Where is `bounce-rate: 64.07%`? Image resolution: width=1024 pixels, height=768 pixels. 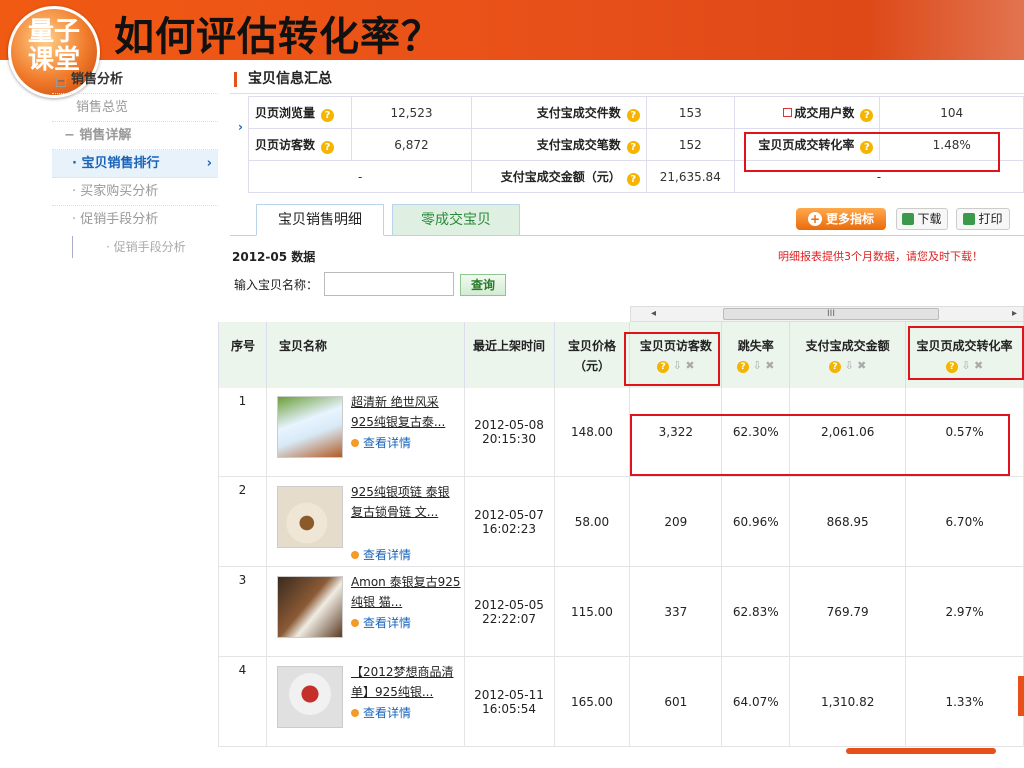 bounce-rate: 64.07% is located at coordinates (756, 701).